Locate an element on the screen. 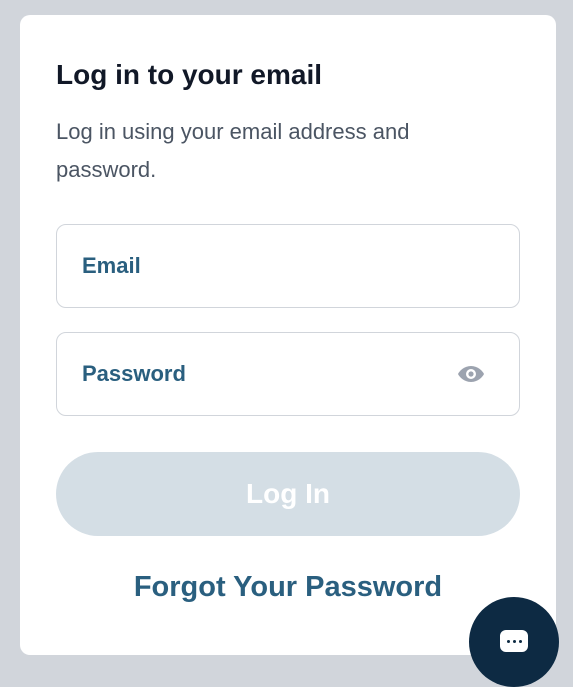 Image resolution: width=573 pixels, height=687 pixels. page-title: Log in to your email is located at coordinates (189, 74).